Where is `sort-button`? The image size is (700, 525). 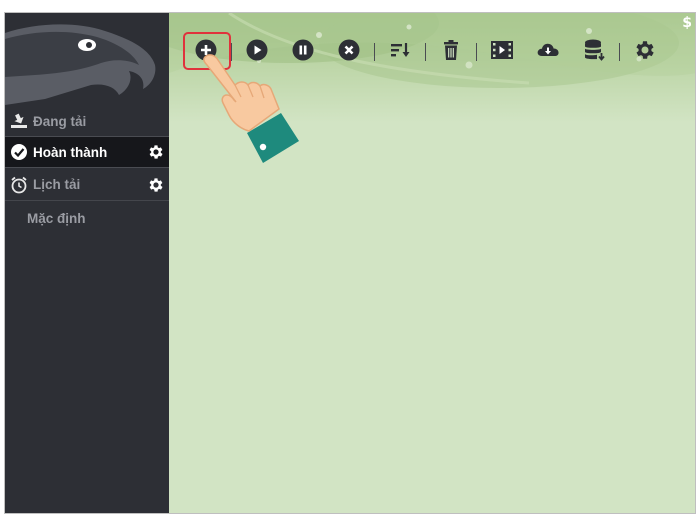 sort-button is located at coordinates (400, 52).